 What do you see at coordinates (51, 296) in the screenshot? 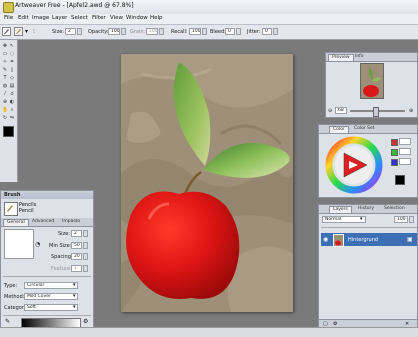
I see `brush-method-select: Mild Cover` at bounding box center [51, 296].